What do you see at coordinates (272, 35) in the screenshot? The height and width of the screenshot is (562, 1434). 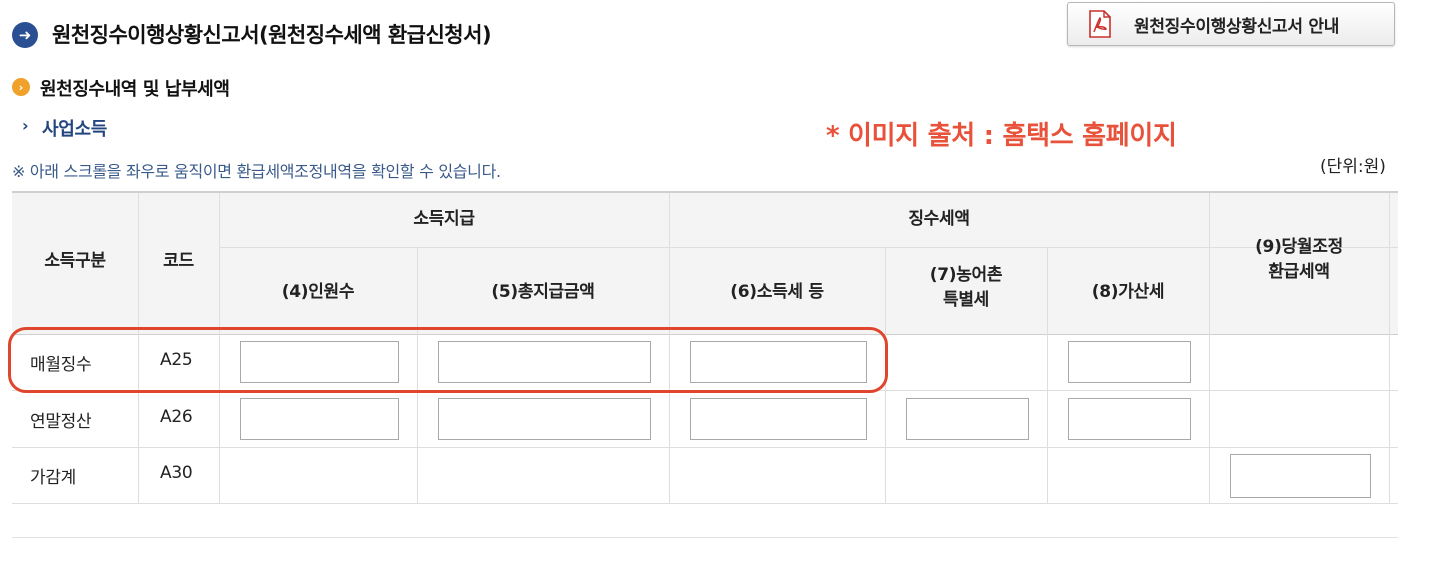 I see `page-title: 원천징수이행상황신고서(원천징수세액 환급신청서)` at bounding box center [272, 35].